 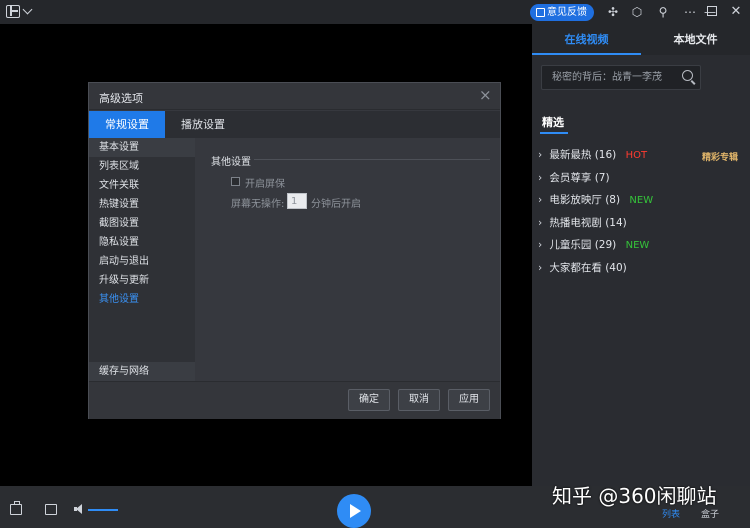 What do you see at coordinates (634, 496) in the screenshot?
I see `watermark-text: 知乎 @360闲聊站` at bounding box center [634, 496].